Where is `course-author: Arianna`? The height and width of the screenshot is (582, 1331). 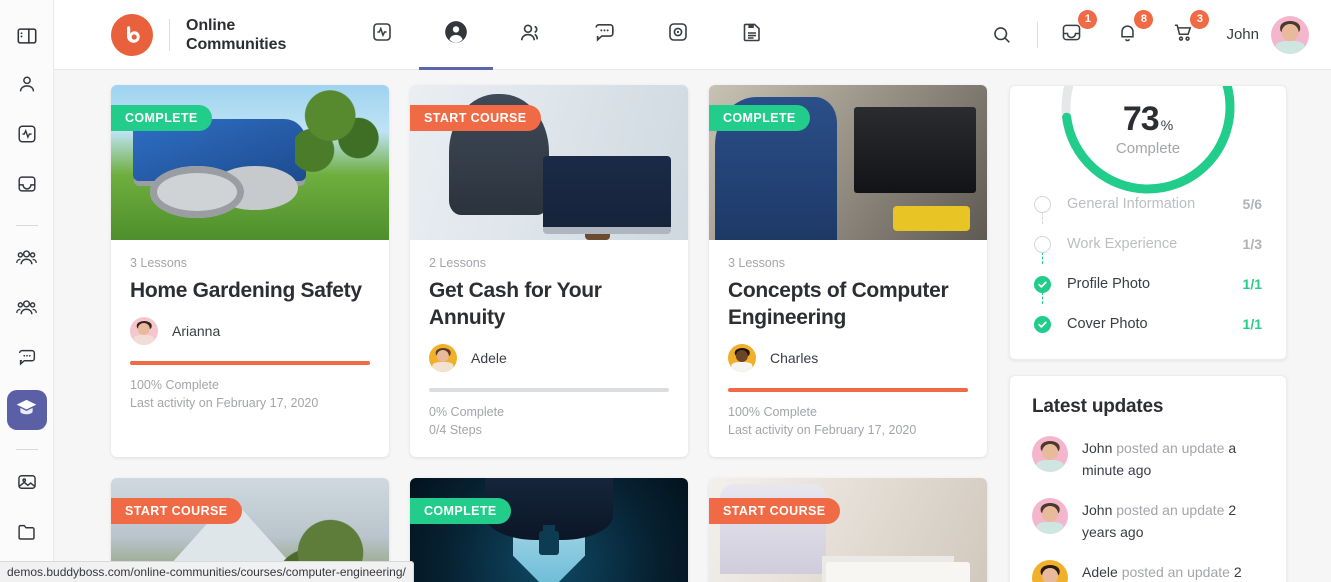
course-author: Arianna is located at coordinates (250, 331).